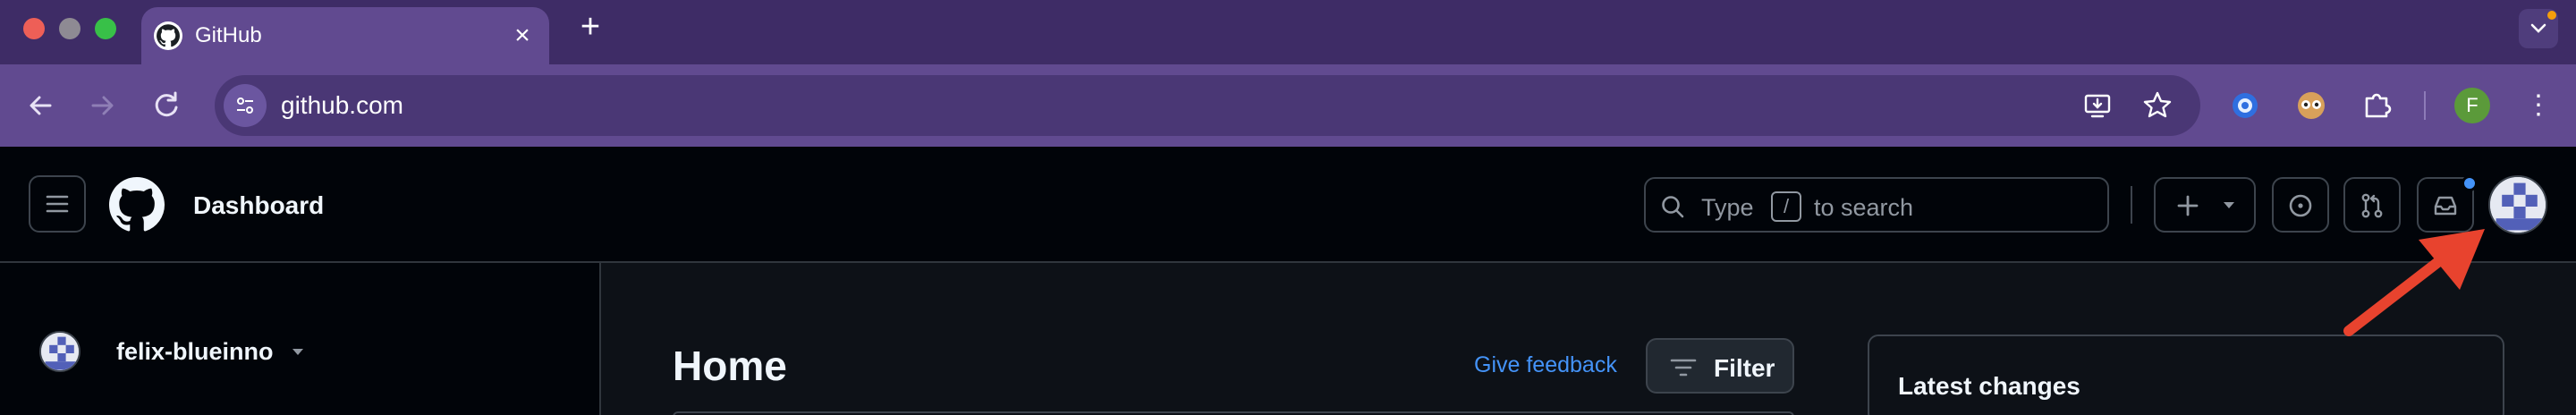 This screenshot has width=2576, height=415. Describe the element at coordinates (1744, 368) in the screenshot. I see `filter-button-label: Filter` at that location.